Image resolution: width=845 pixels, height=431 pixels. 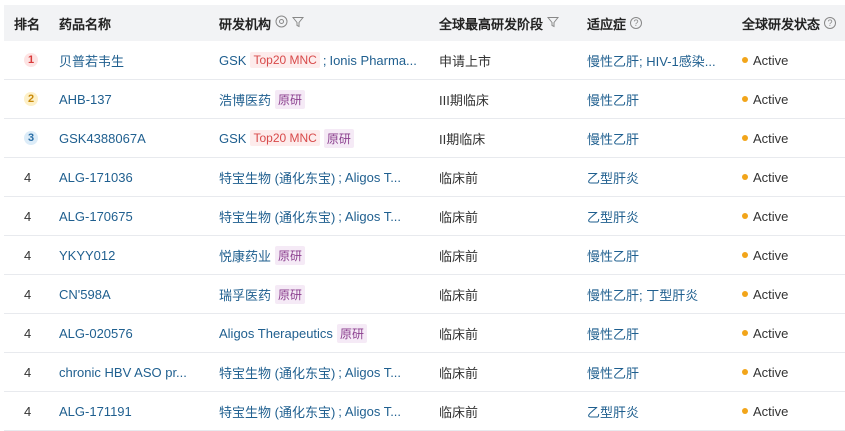 What do you see at coordinates (129, 294) in the screenshot?
I see `name-cell: CN'598A` at bounding box center [129, 294].